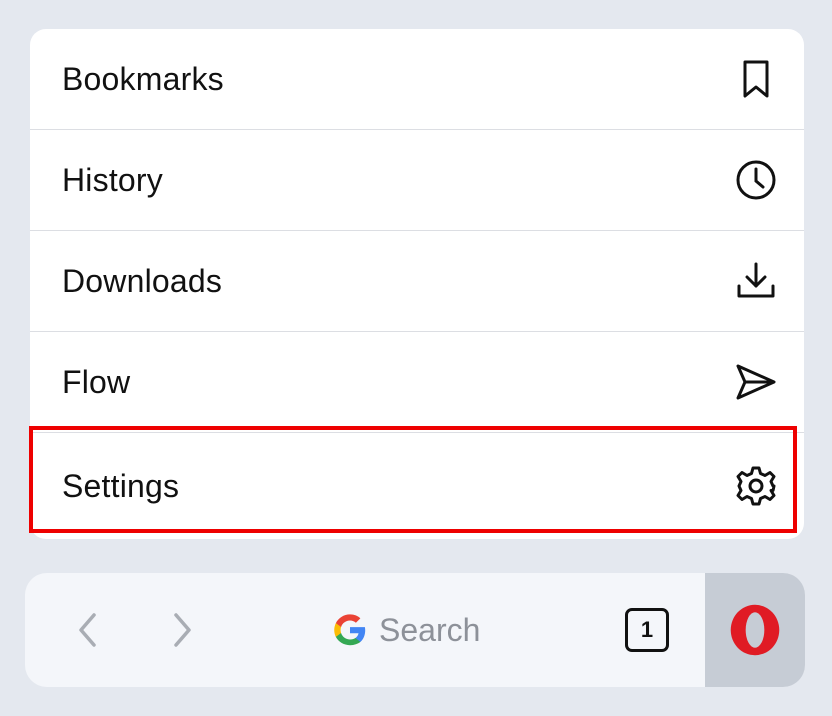 The height and width of the screenshot is (716, 832). What do you see at coordinates (96, 381) in the screenshot?
I see `menu-item-label: Flow` at bounding box center [96, 381].